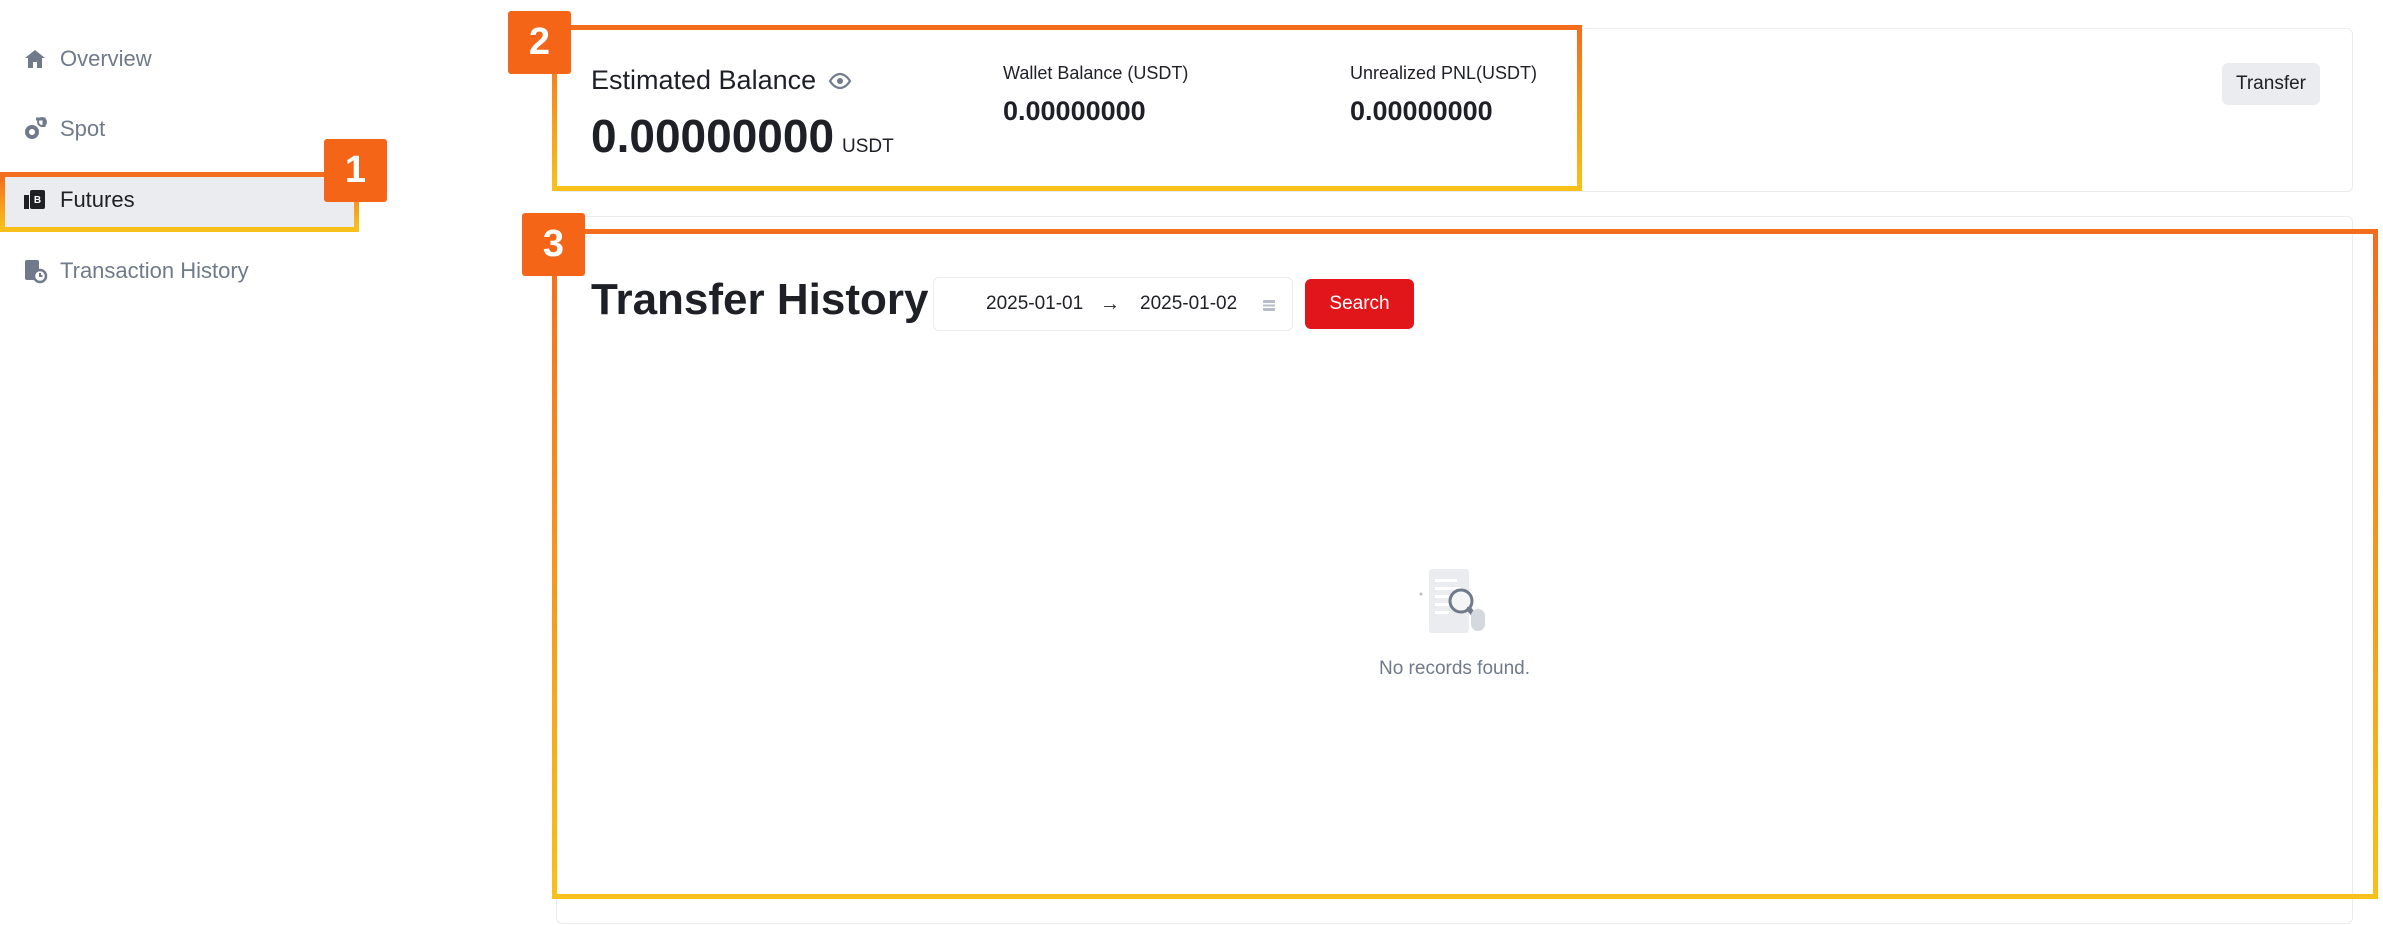 Image resolution: width=2383 pixels, height=925 pixels. I want to click on calendar-icon, so click(1269, 307).